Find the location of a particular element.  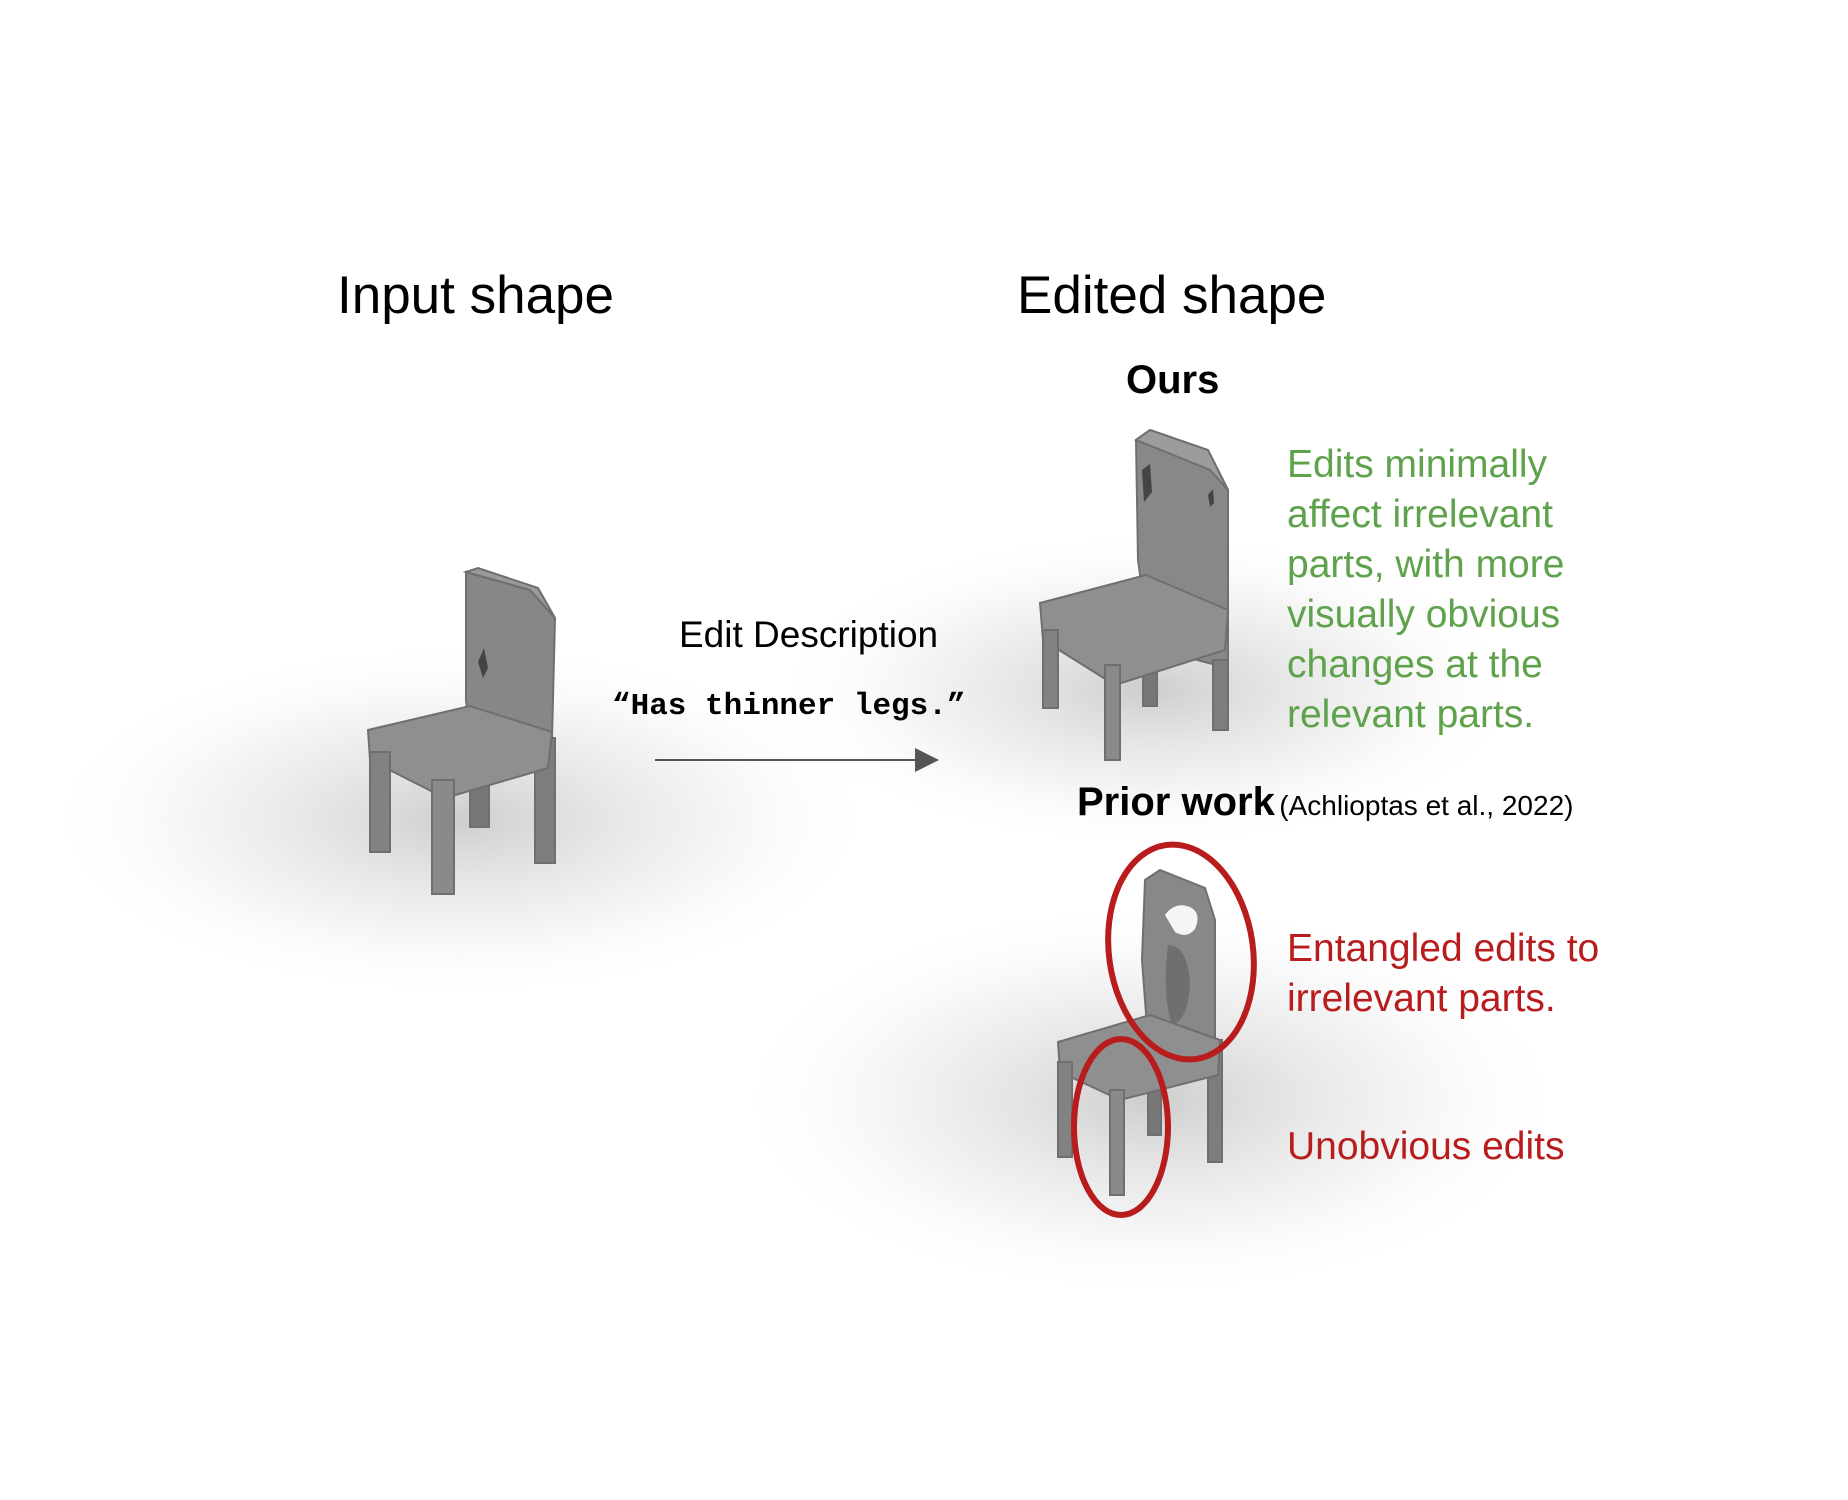

entangled-note-line: Entangled edits to is located at coordinates (1443, 948).